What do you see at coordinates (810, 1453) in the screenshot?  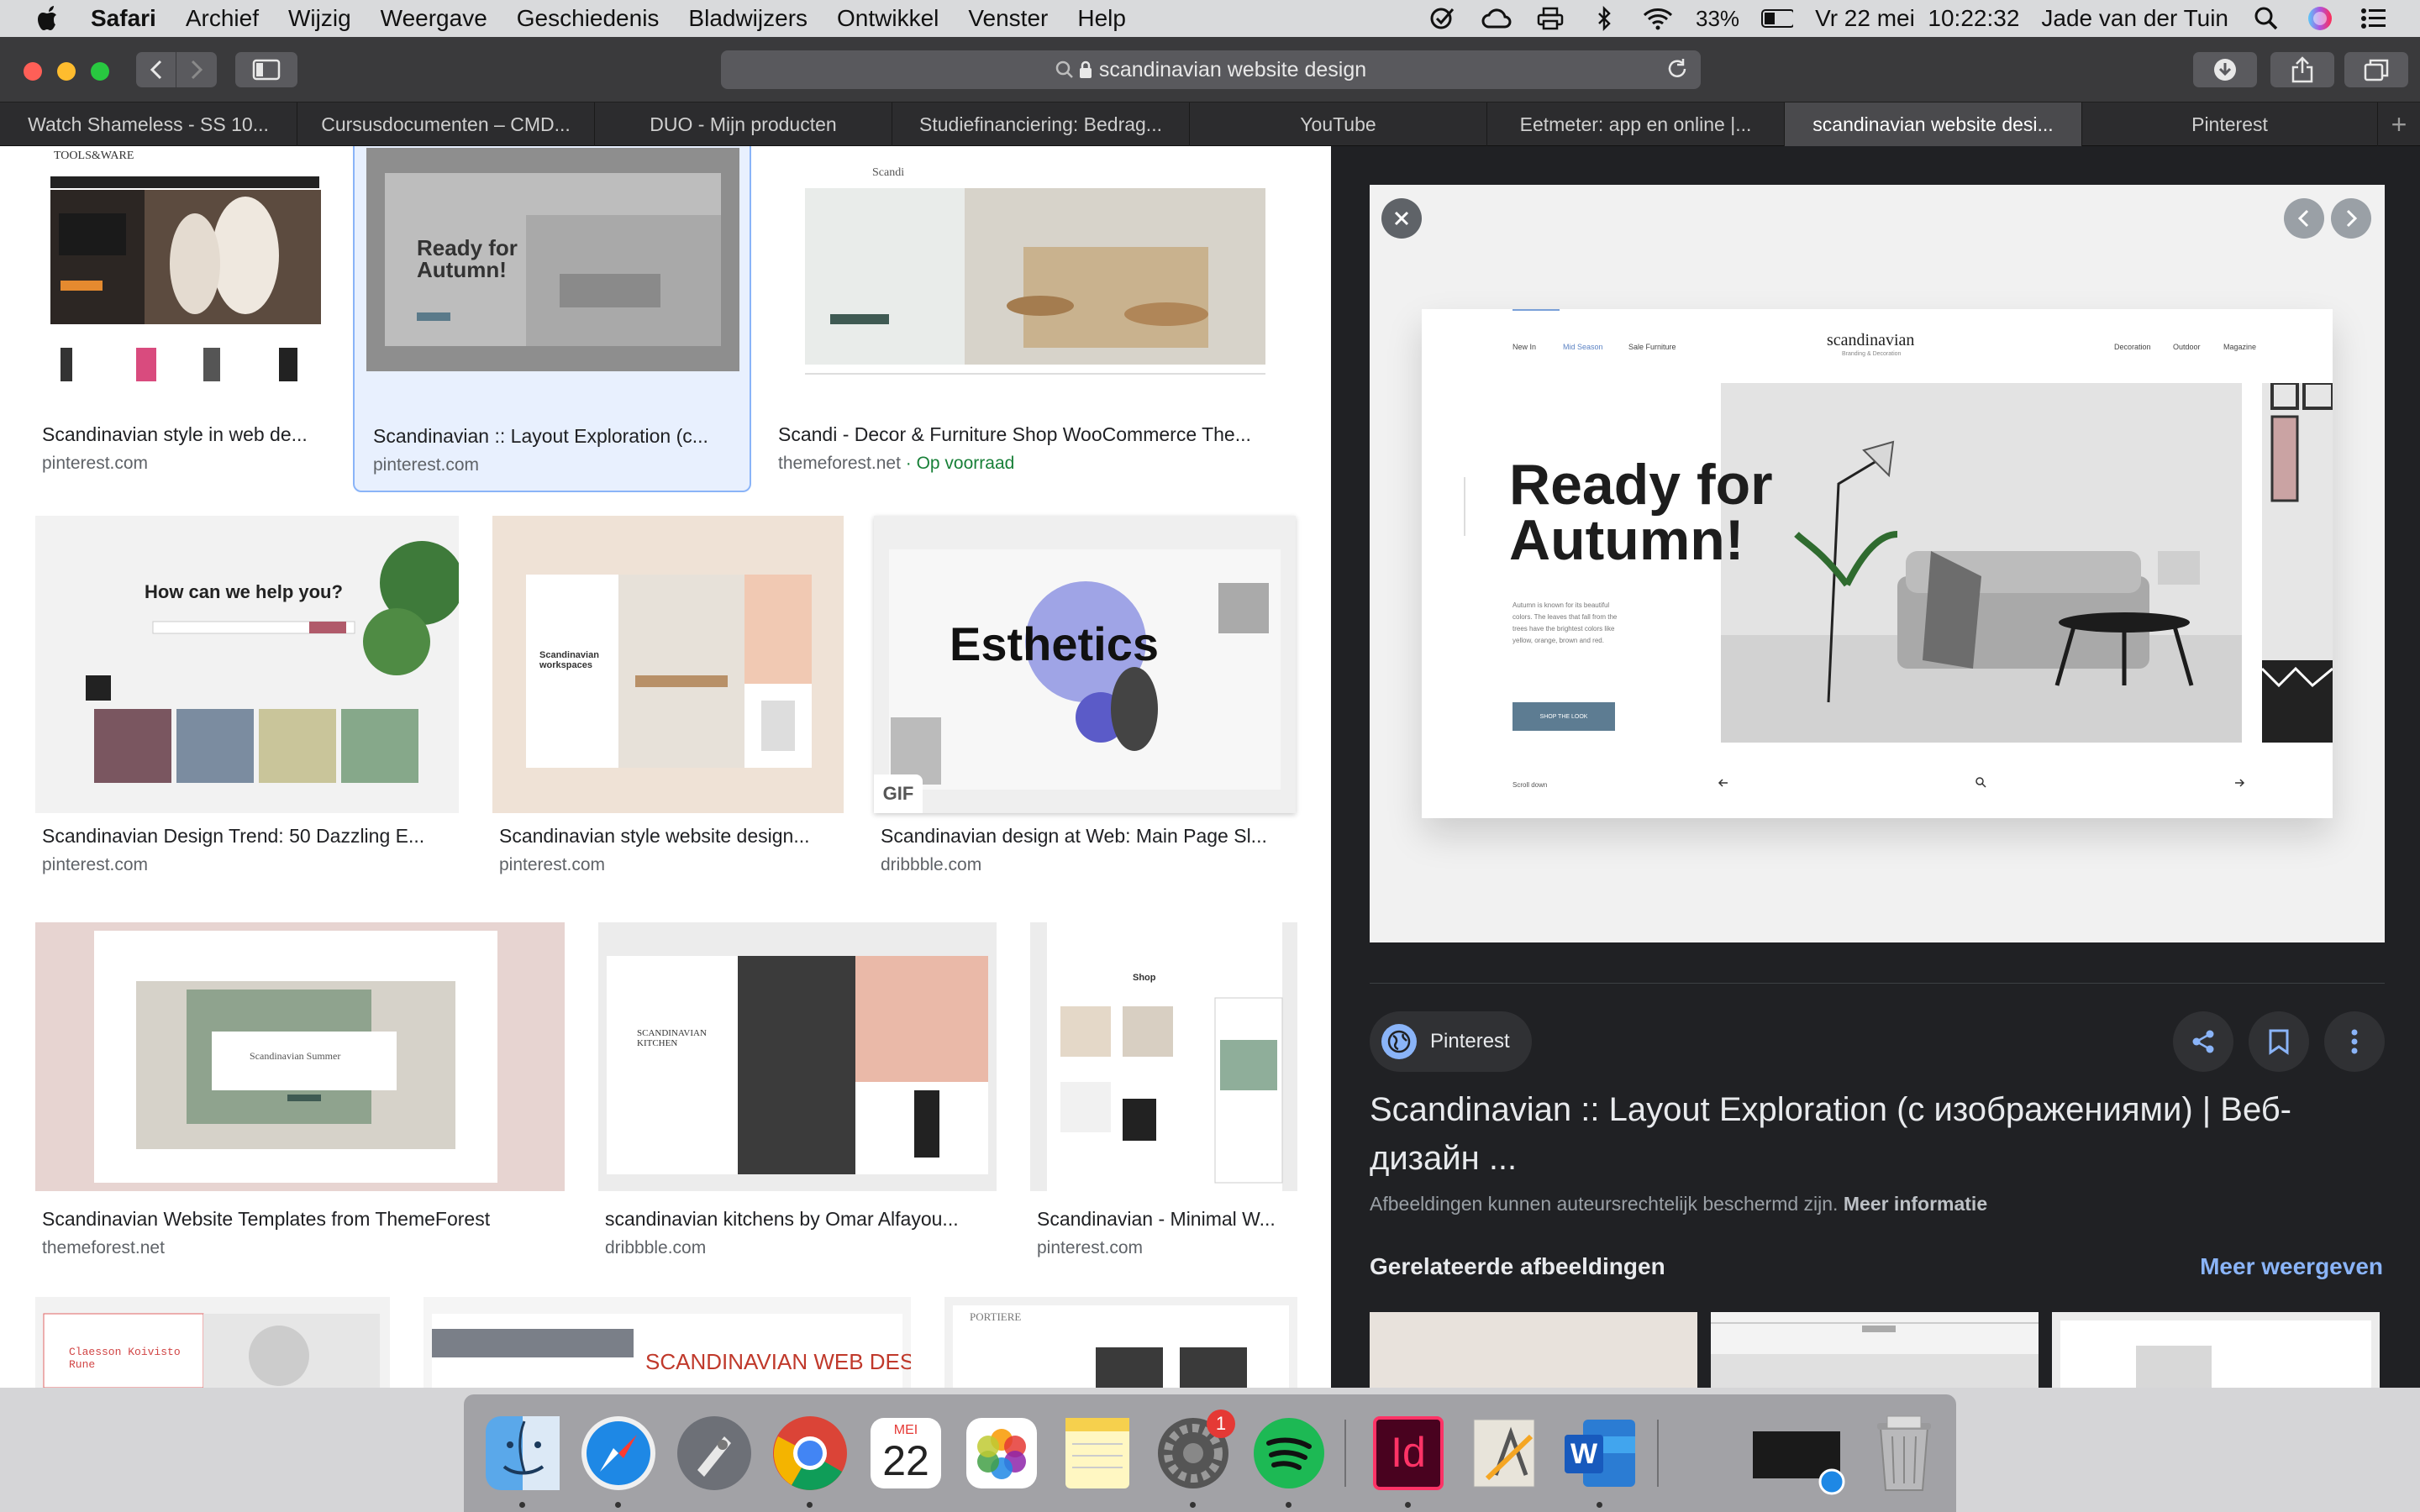 I see `chrome-icon` at bounding box center [810, 1453].